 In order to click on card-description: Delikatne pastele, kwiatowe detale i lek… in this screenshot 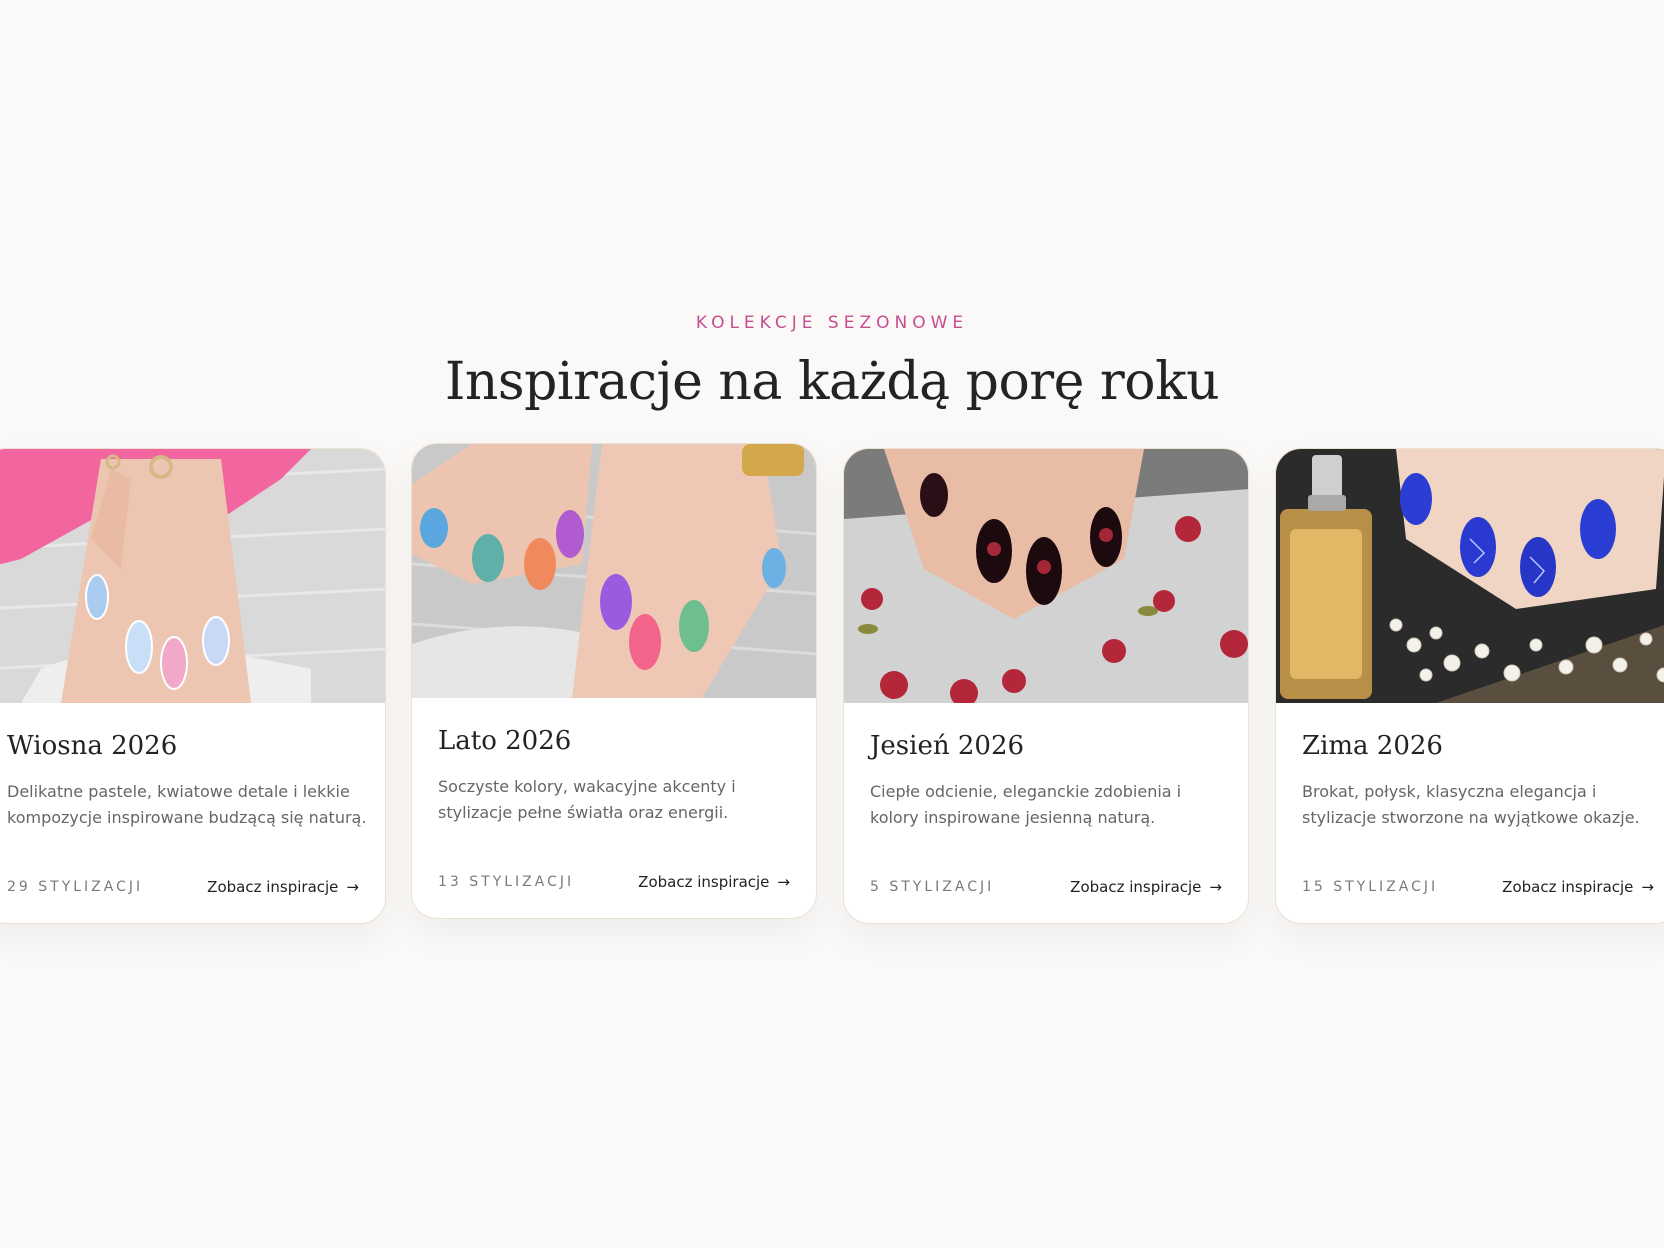, I will do `click(187, 804)`.